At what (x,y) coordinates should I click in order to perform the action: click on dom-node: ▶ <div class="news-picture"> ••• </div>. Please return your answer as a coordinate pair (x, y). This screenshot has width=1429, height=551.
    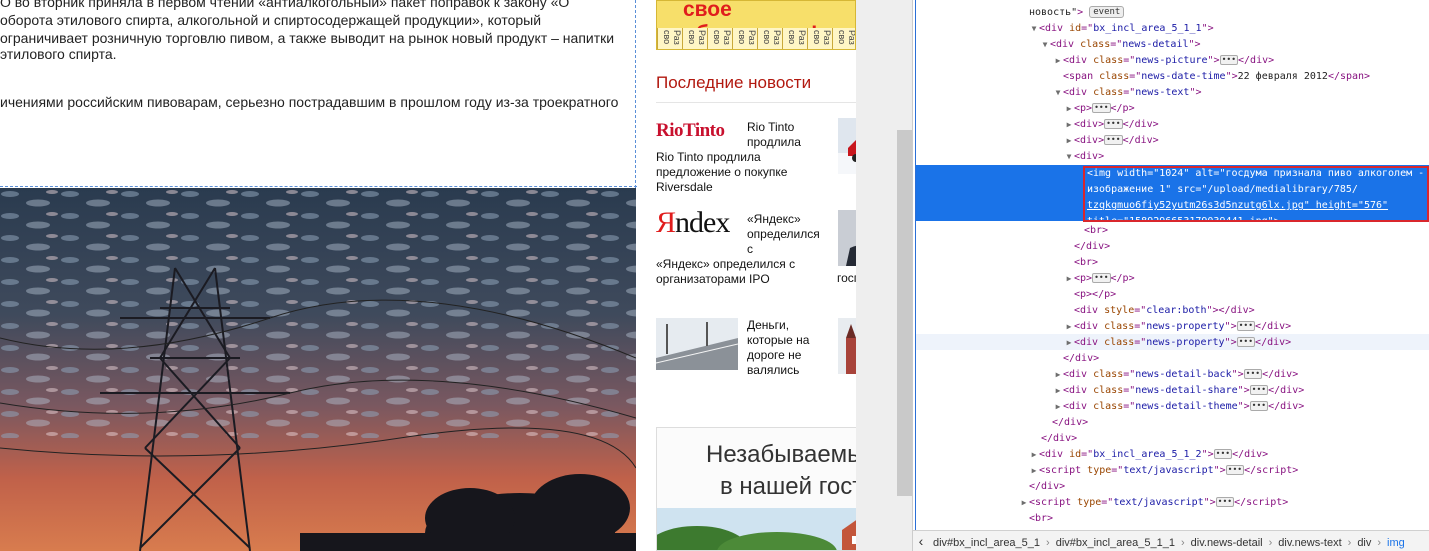
    Looking at the image, I should click on (1241, 61).